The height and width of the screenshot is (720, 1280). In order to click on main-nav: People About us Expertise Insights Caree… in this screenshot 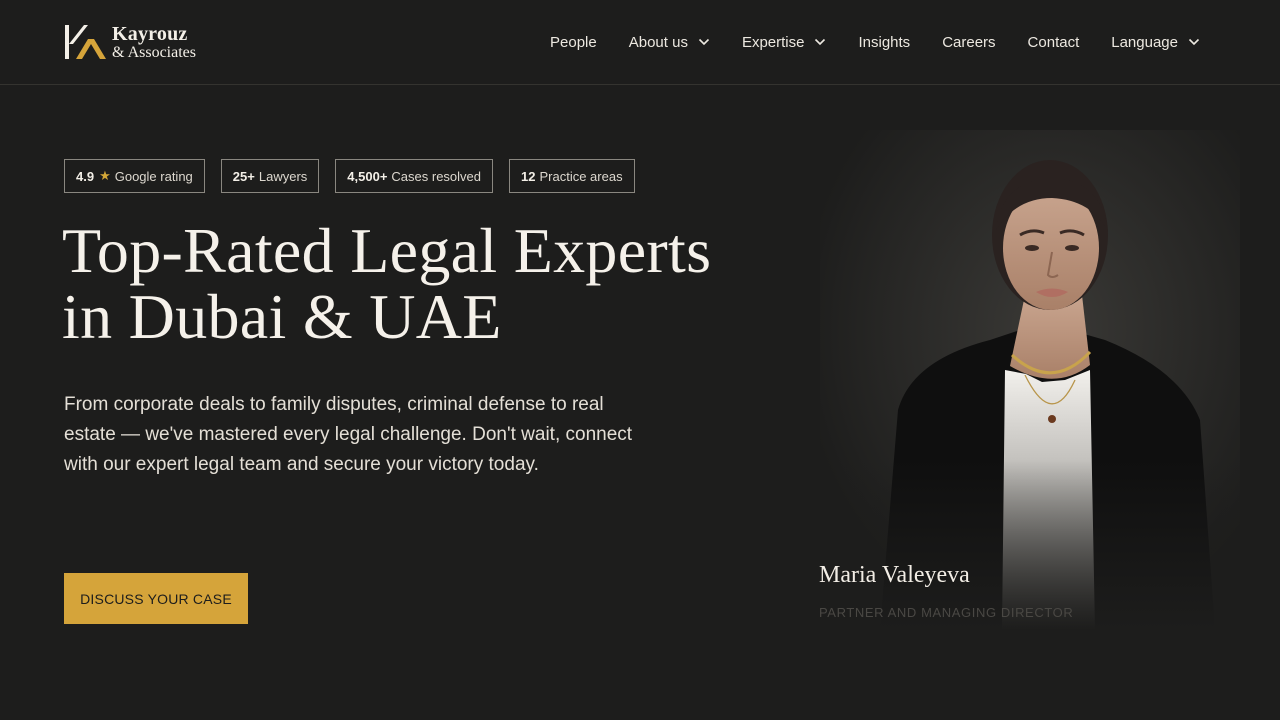, I will do `click(875, 42)`.